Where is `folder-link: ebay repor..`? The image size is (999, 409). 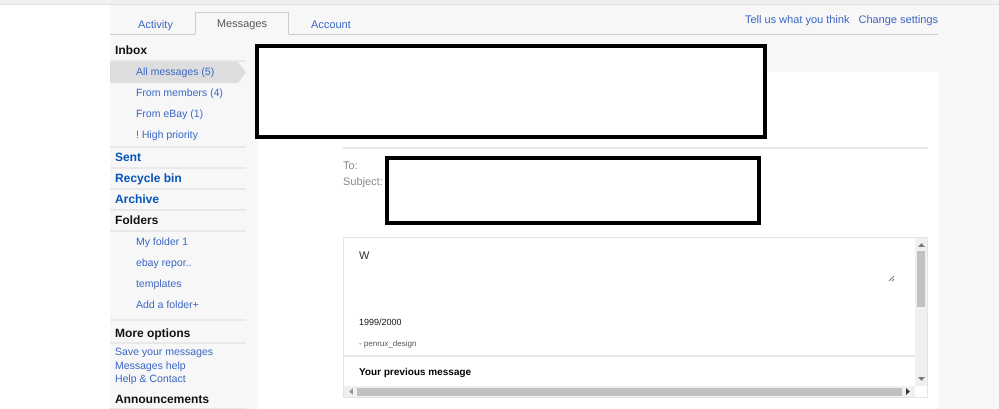
folder-link: ebay repor.. is located at coordinates (178, 263).